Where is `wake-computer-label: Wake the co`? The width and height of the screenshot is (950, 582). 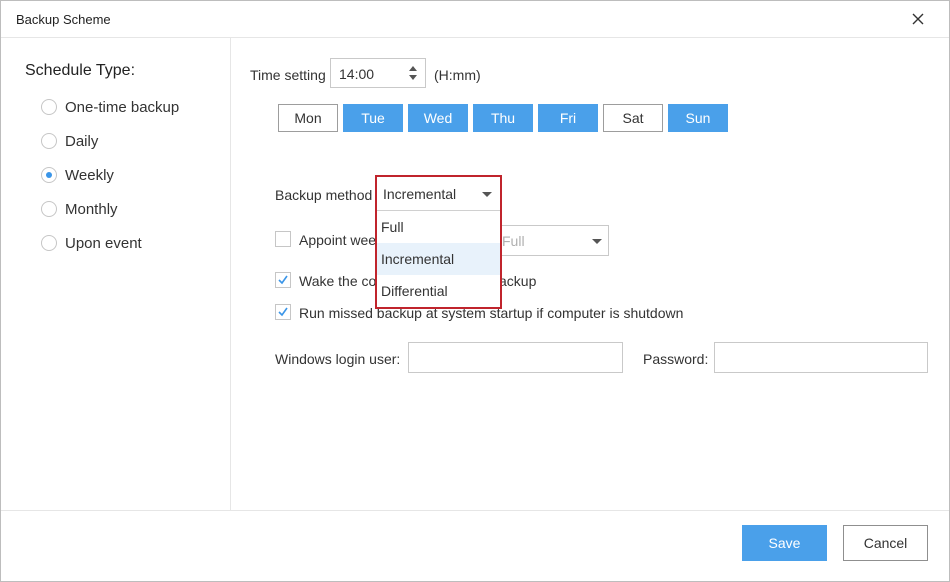 wake-computer-label: Wake the co is located at coordinates (338, 281).